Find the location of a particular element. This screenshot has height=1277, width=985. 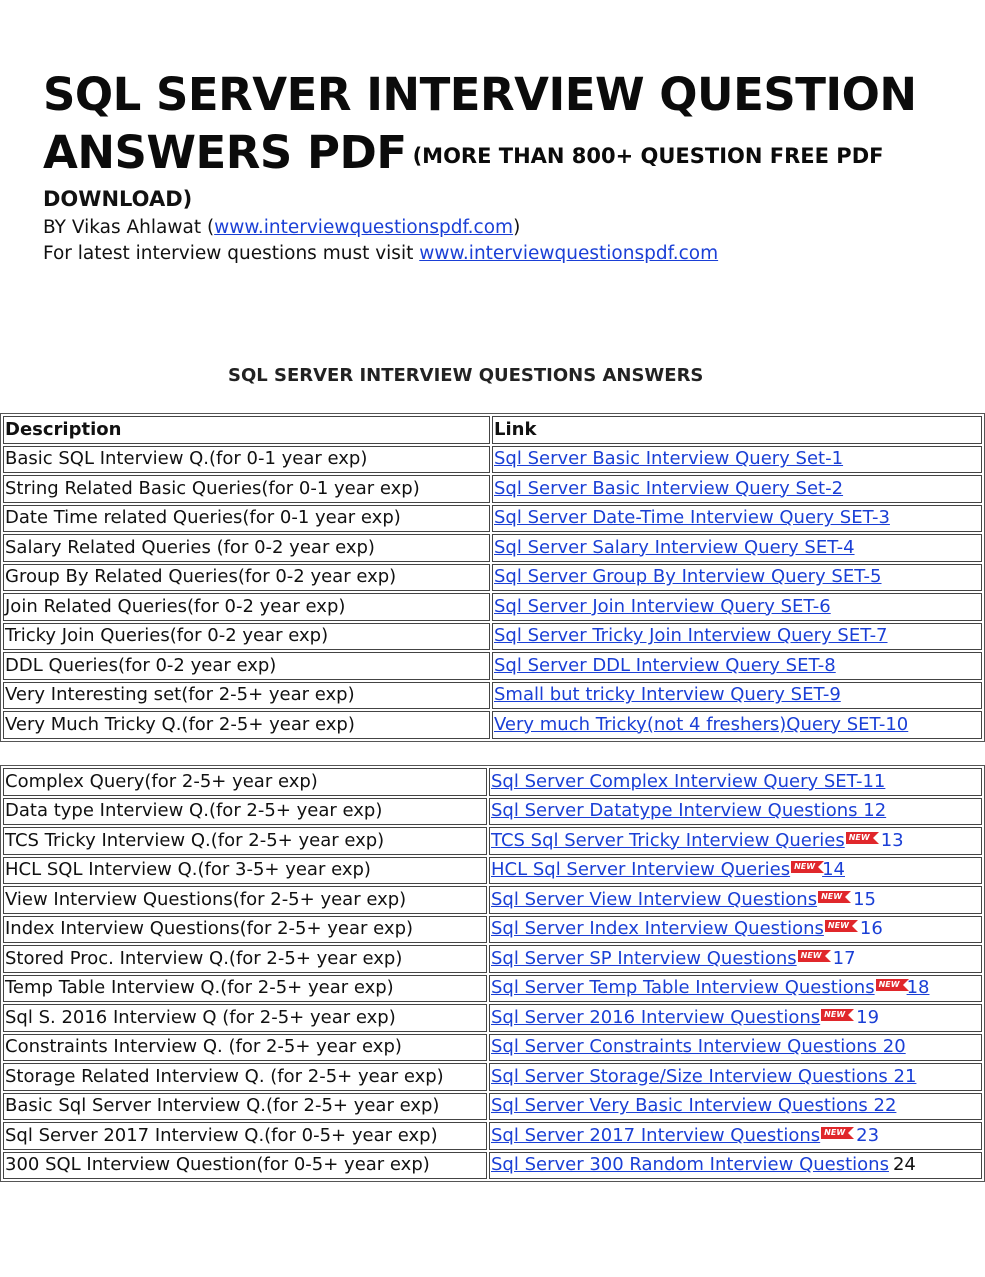

question-set-link: Small but tricky Interview Query SET-9 is located at coordinates (667, 694).